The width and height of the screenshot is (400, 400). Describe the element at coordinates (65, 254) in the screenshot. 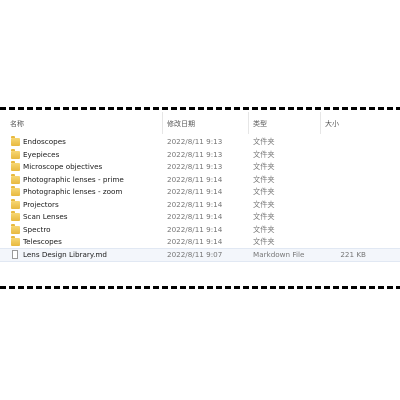

I see `file-name: Lens Design Library.md` at that location.